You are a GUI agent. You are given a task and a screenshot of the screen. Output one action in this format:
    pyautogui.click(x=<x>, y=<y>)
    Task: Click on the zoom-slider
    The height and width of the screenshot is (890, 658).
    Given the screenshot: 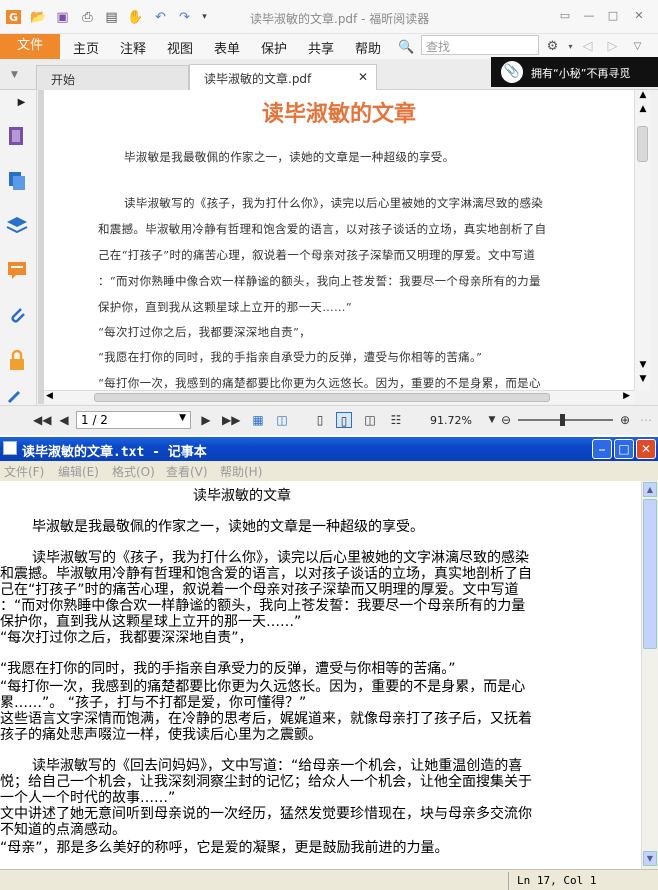 What is the action you would take?
    pyautogui.click(x=565, y=420)
    